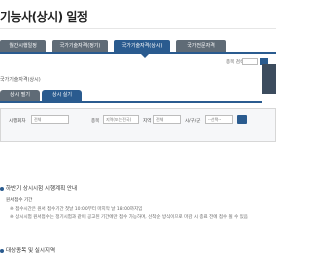  Describe the element at coordinates (201, 46) in the screenshot. I see `tab-professional: 국가전문자격` at that location.